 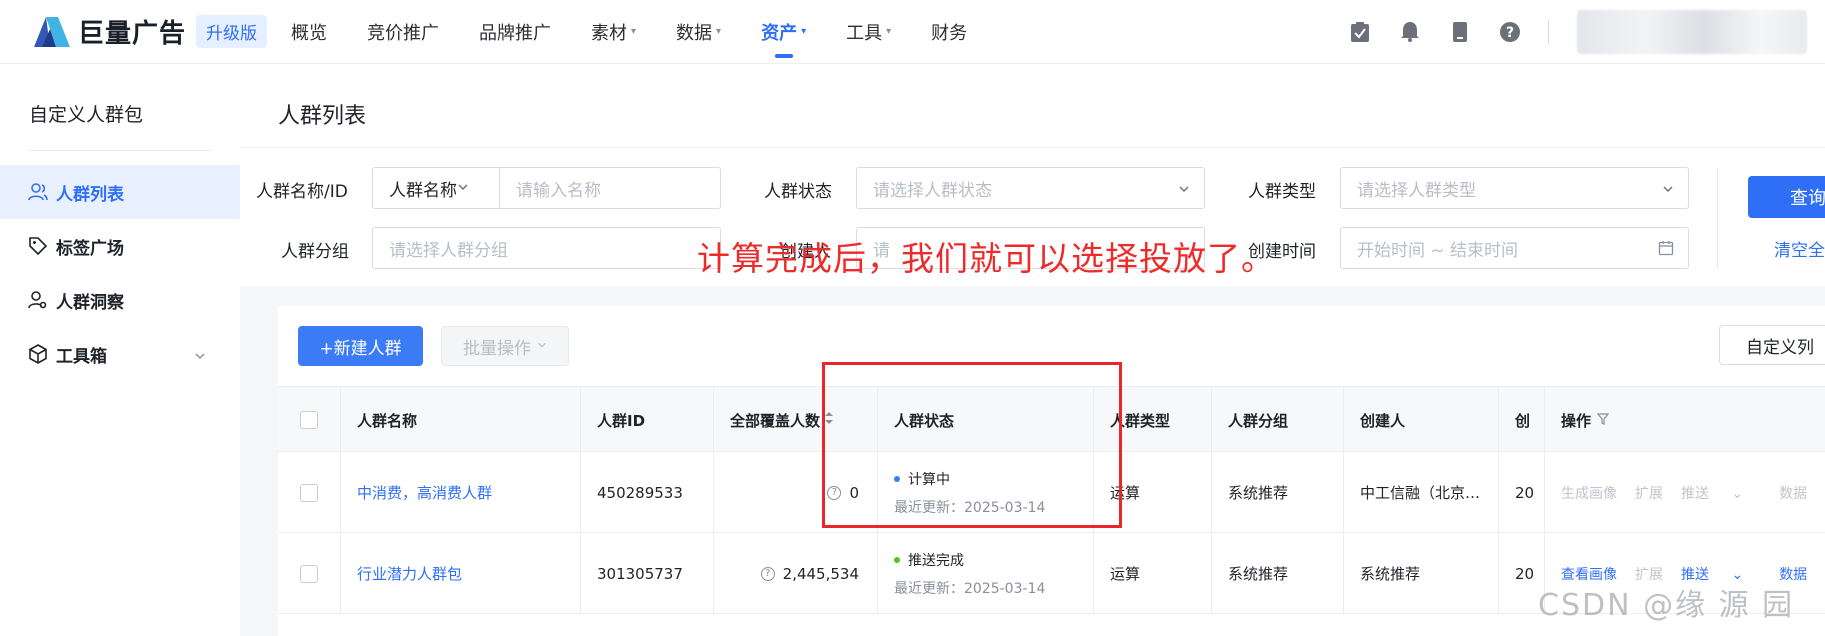 I want to click on filter-icon, so click(x=1603, y=420).